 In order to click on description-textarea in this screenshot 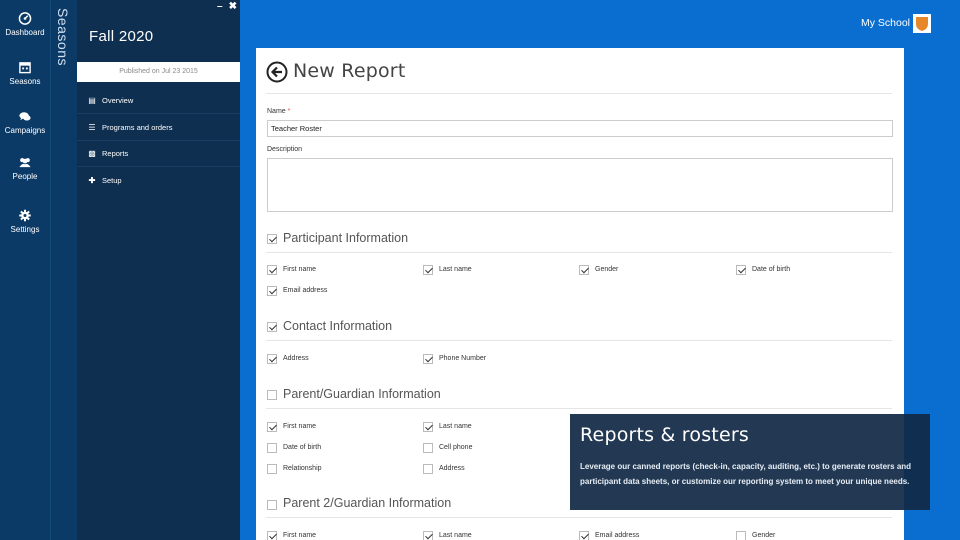, I will do `click(580, 185)`.